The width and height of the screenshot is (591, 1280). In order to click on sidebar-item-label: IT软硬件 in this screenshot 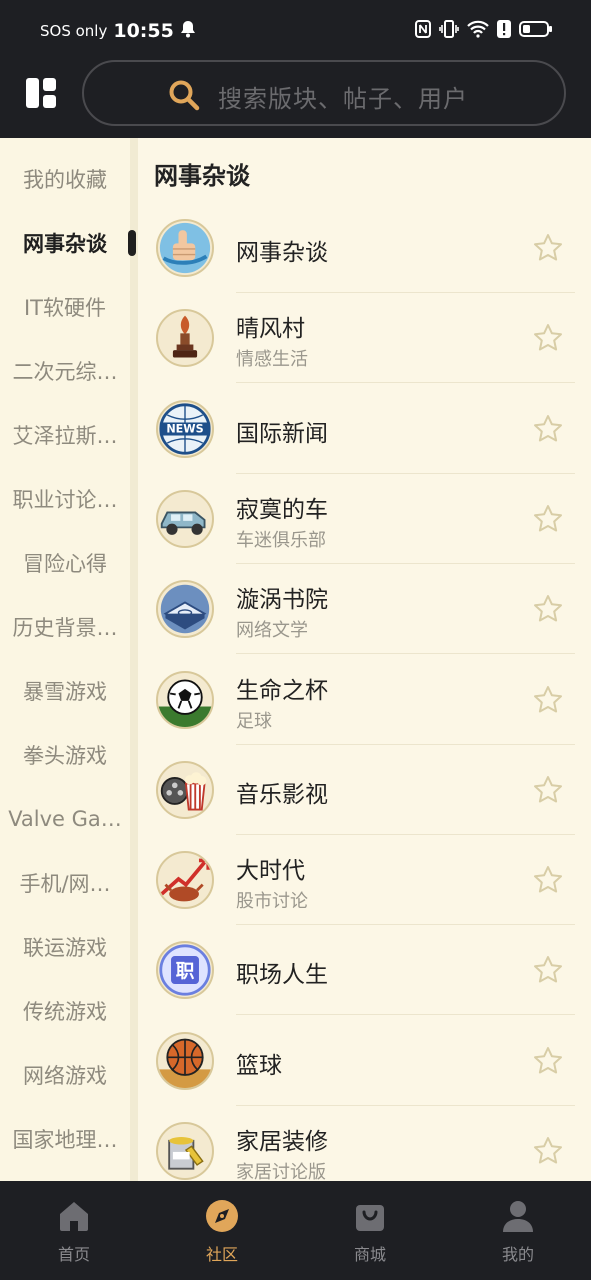, I will do `click(65, 308)`.